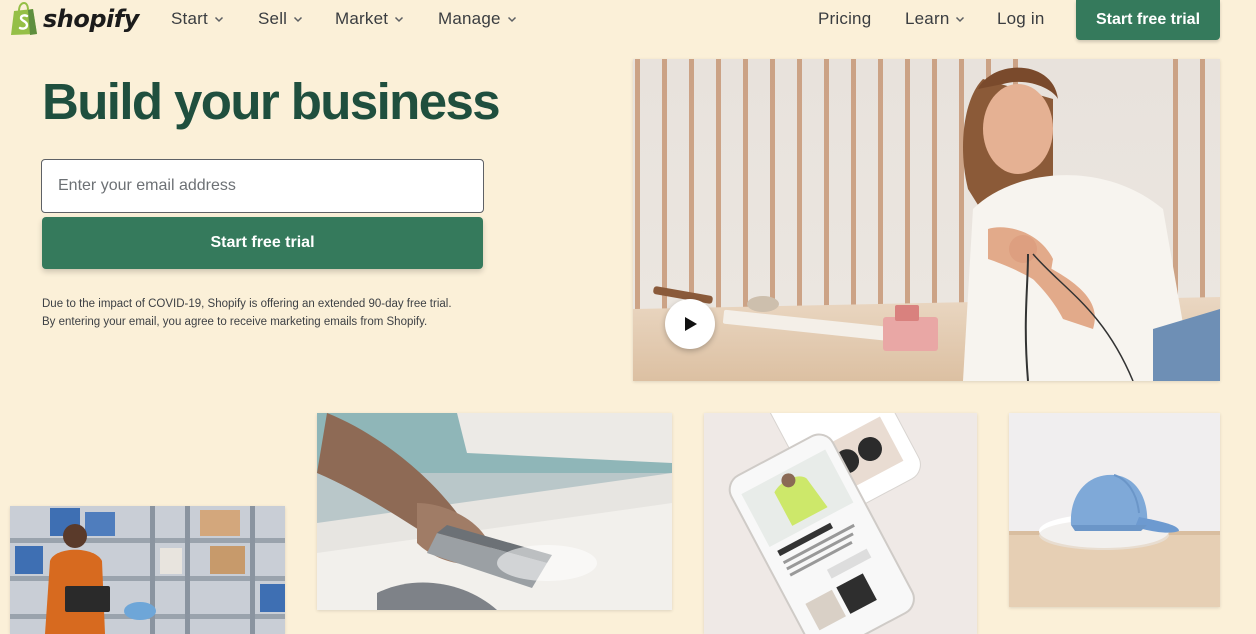 The height and width of the screenshot is (634, 1256). I want to click on nav-item-sell: Sell, so click(280, 19).